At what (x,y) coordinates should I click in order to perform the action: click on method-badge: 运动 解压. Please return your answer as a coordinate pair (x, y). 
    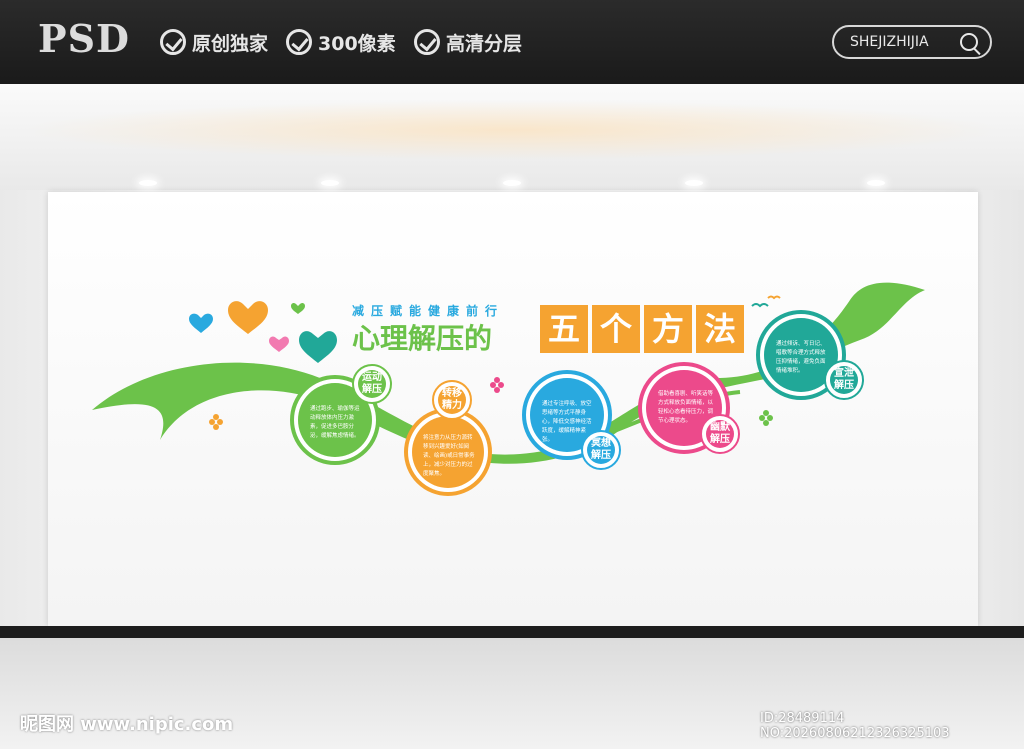
    Looking at the image, I should click on (372, 384).